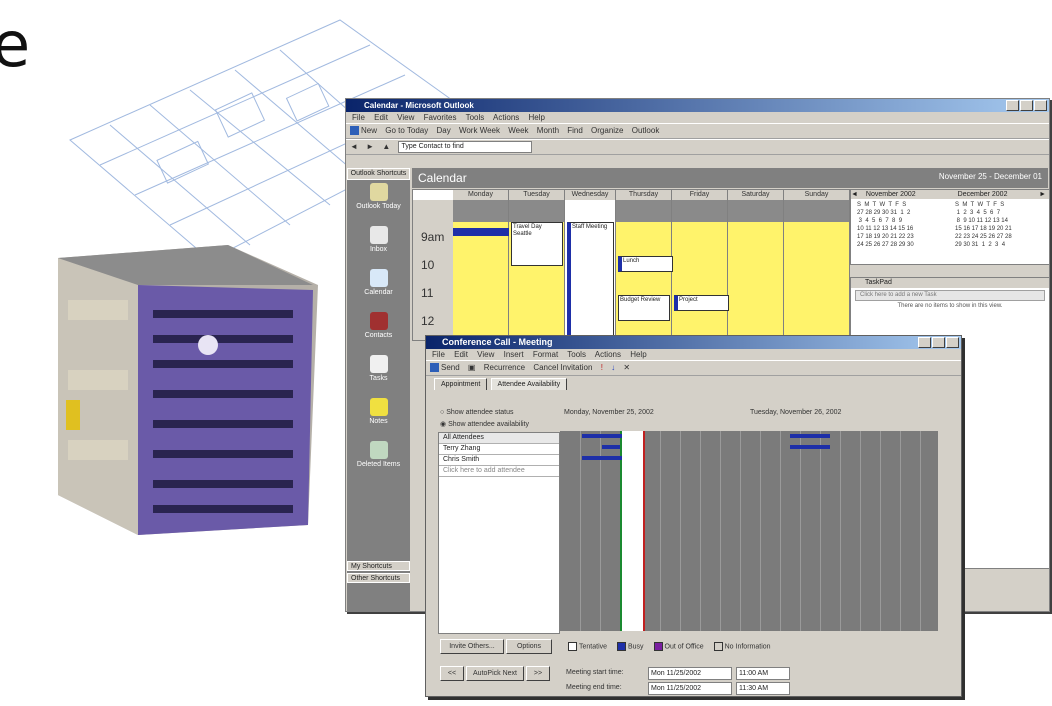 This screenshot has width=1052, height=706. I want to click on notes-icon, so click(378, 407).